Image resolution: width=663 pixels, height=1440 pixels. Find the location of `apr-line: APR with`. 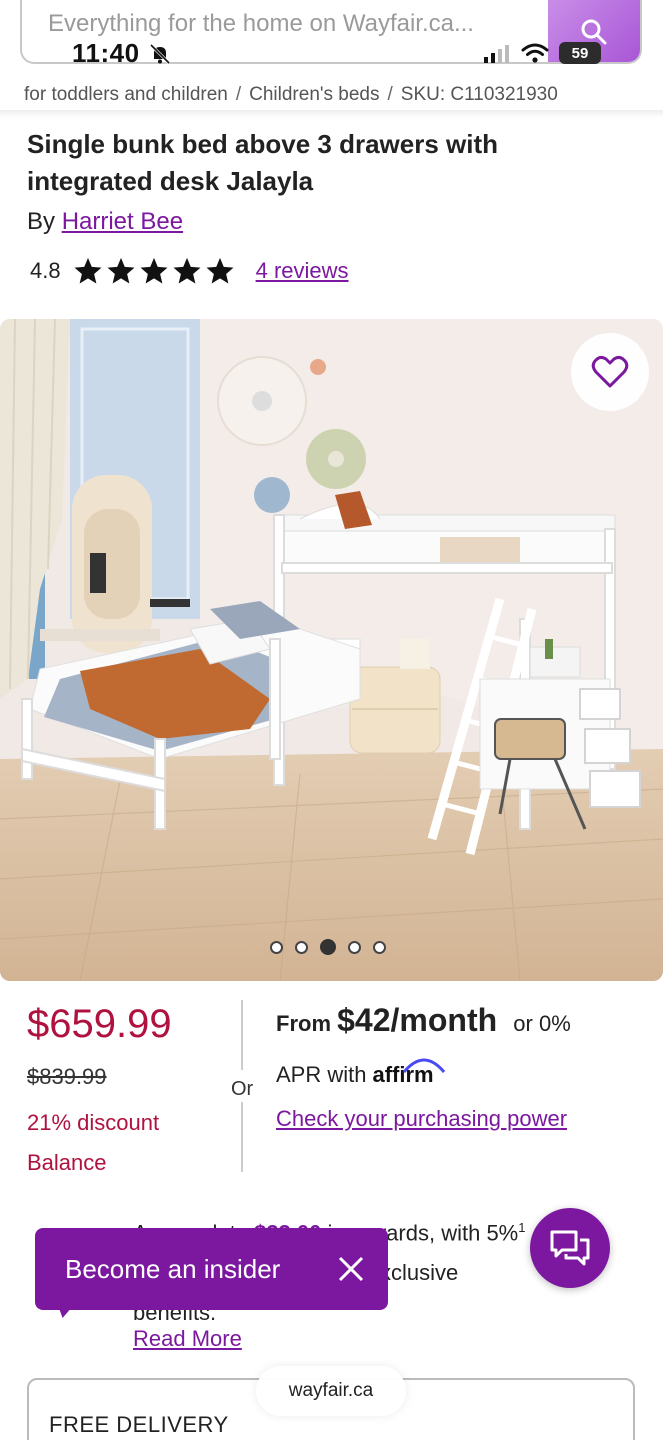

apr-line: APR with is located at coordinates (321, 1074).